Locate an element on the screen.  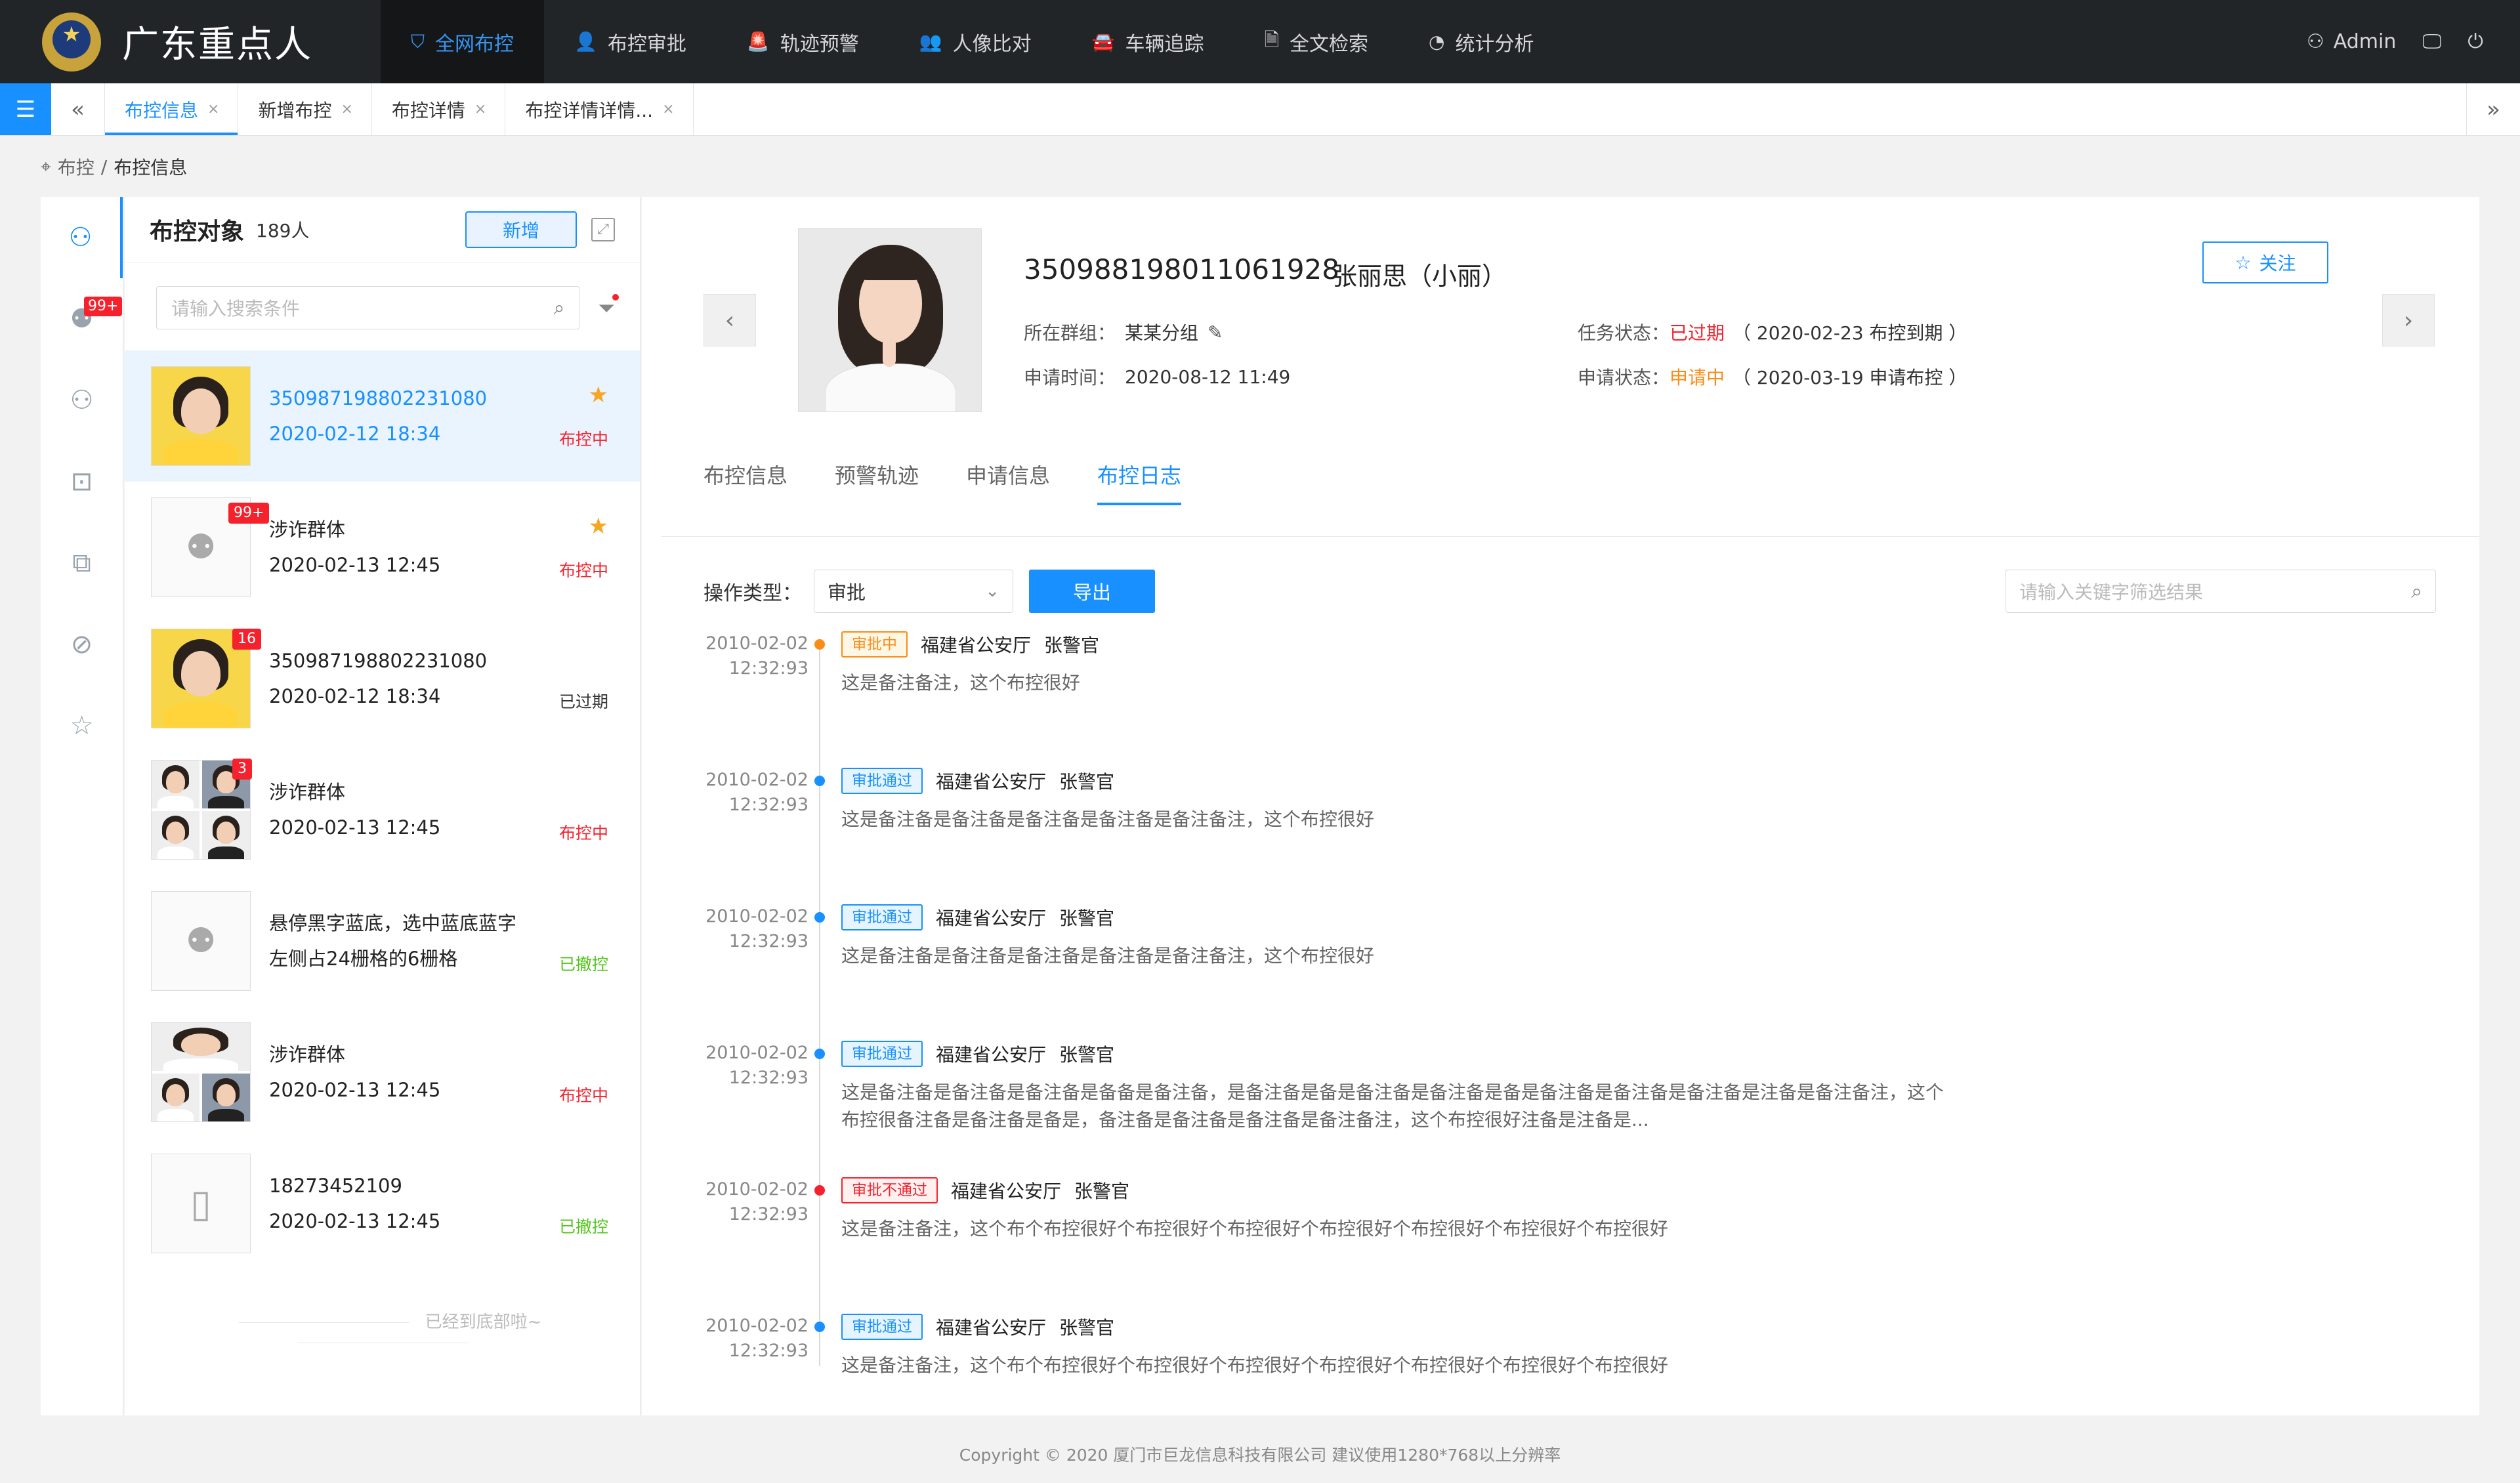
copy-icon: ⧉ is located at coordinates (81, 563).